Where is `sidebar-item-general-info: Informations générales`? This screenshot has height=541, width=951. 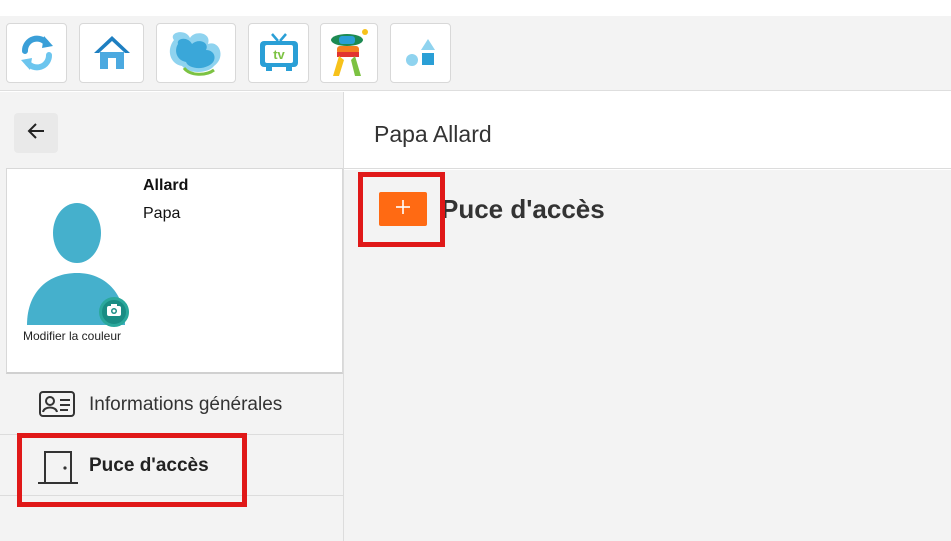
sidebar-item-general-info: Informations générales is located at coordinates (171, 405).